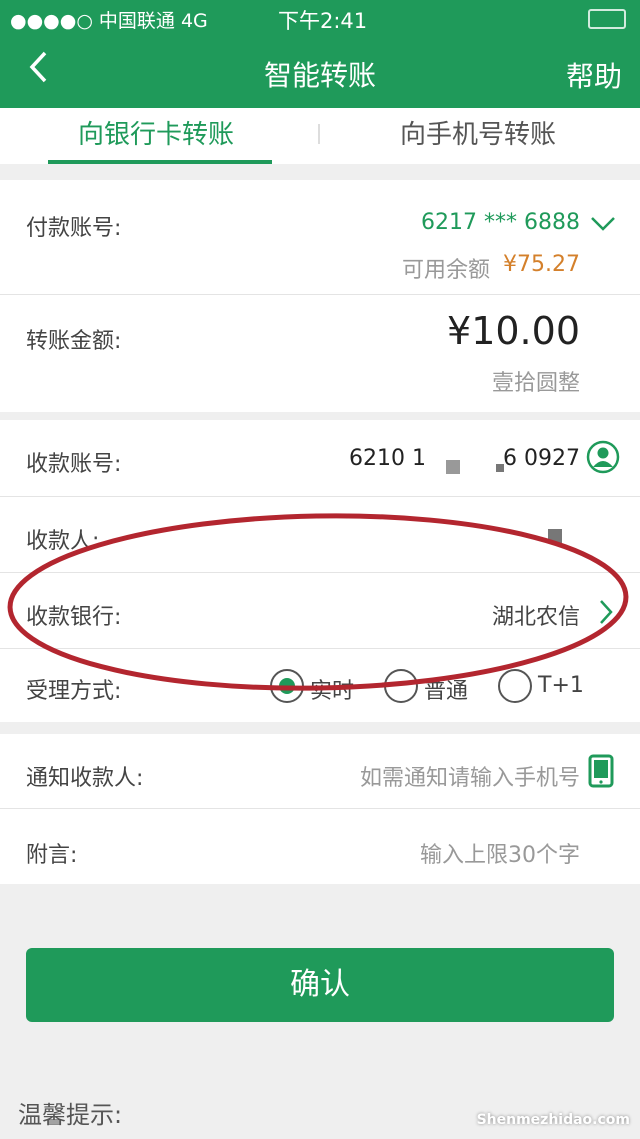 This screenshot has width=640, height=1139. Describe the element at coordinates (513, 331) in the screenshot. I see `amount-value: ¥10.00` at that location.